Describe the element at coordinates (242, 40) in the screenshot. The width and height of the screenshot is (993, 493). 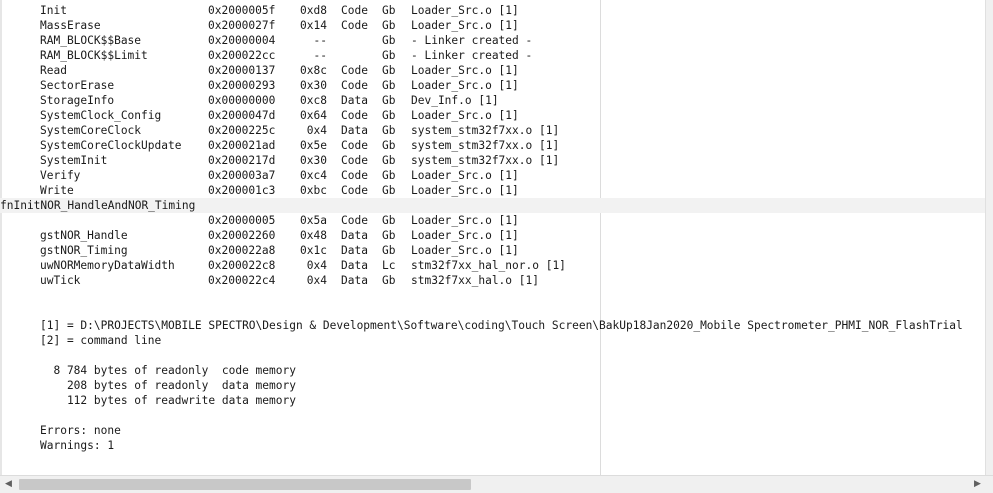
I see `symbol-addr: 0x20000004` at that location.